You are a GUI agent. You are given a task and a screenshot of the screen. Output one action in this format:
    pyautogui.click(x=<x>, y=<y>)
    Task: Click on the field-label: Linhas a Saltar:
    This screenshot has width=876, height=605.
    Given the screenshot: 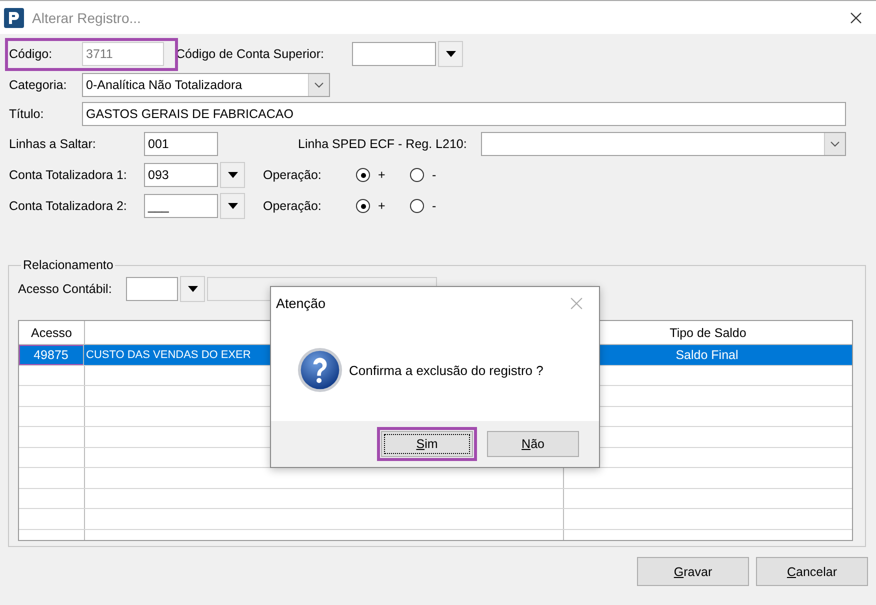 What is the action you would take?
    pyautogui.click(x=53, y=144)
    